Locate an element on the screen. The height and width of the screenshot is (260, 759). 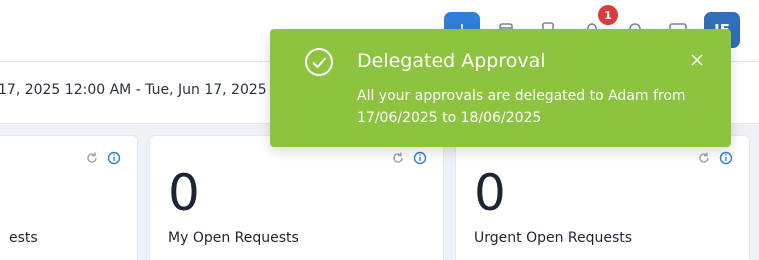
card-label: ests is located at coordinates (23, 238).